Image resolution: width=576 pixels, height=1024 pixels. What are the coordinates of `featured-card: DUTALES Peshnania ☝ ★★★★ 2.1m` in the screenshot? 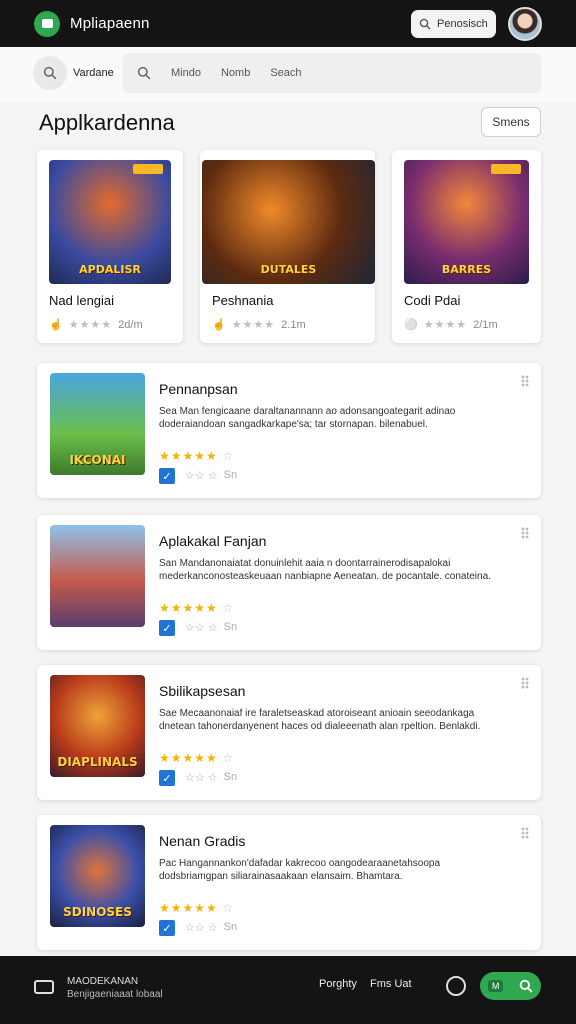 It's located at (287, 246).